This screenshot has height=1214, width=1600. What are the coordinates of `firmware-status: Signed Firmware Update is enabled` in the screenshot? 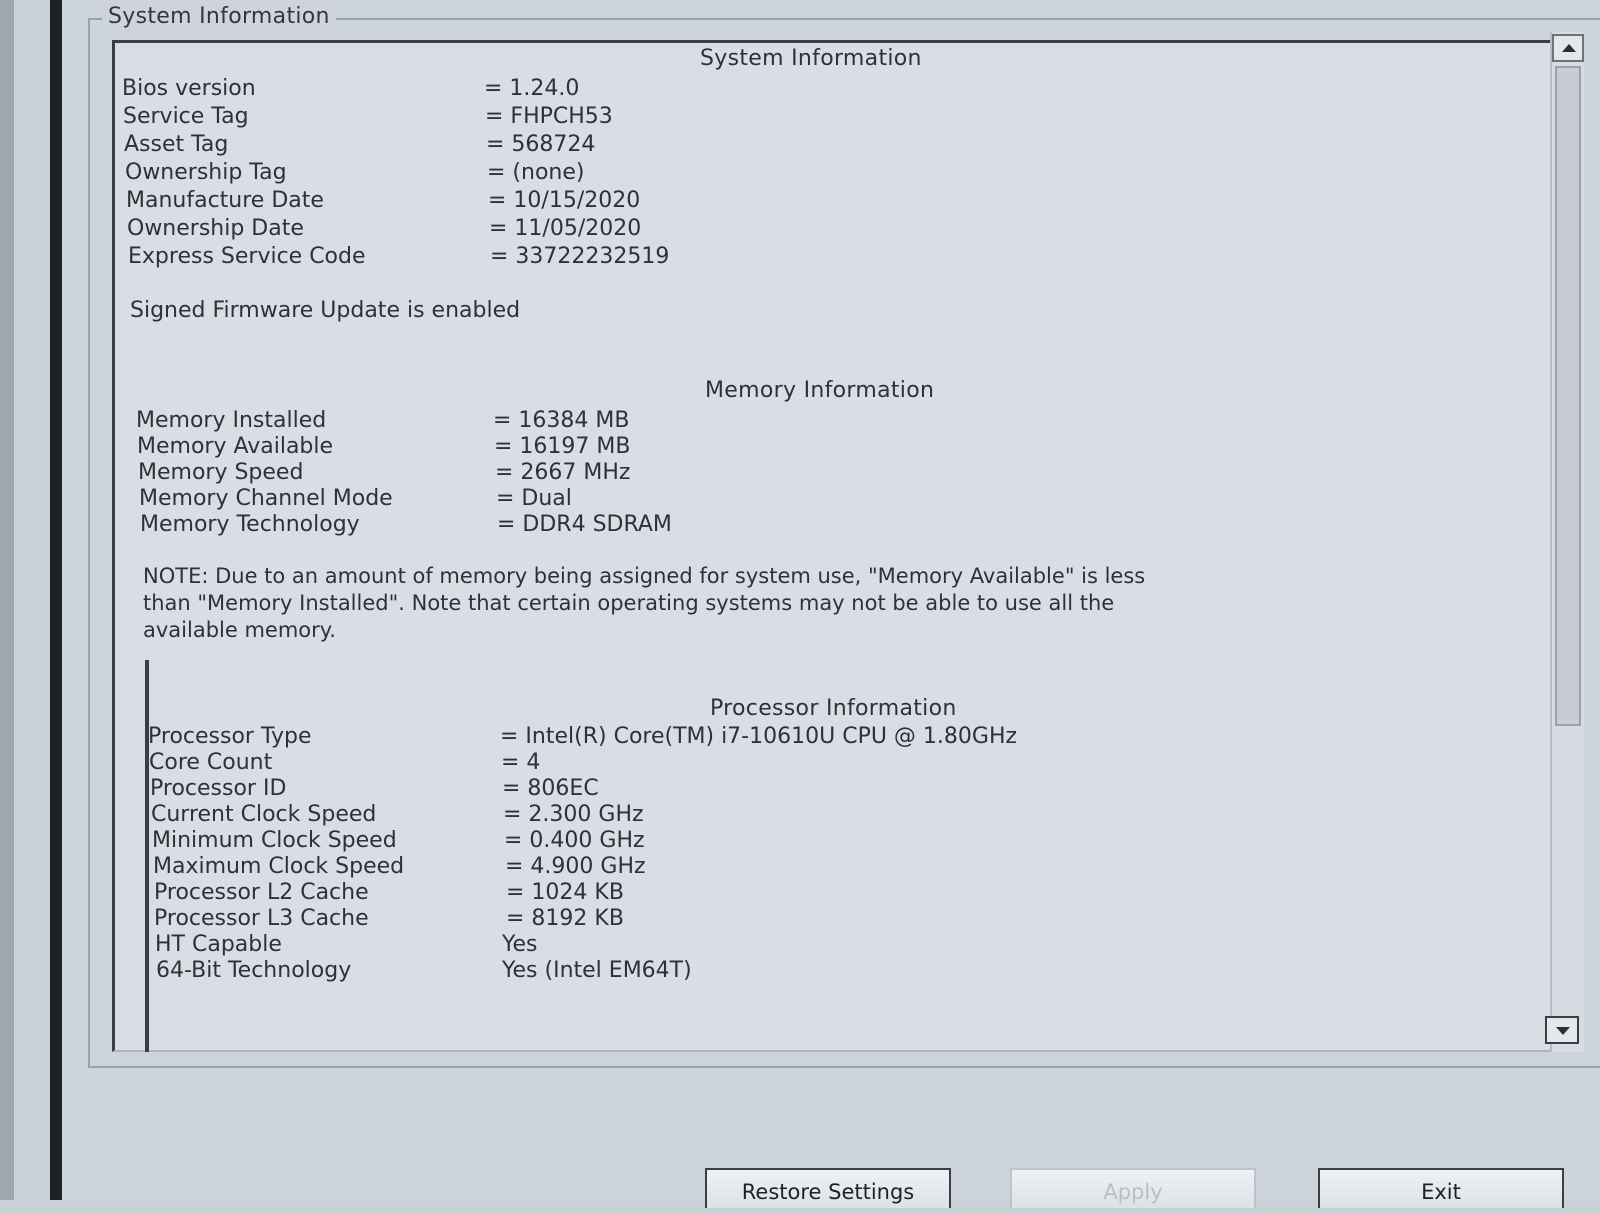 It's located at (325, 310).